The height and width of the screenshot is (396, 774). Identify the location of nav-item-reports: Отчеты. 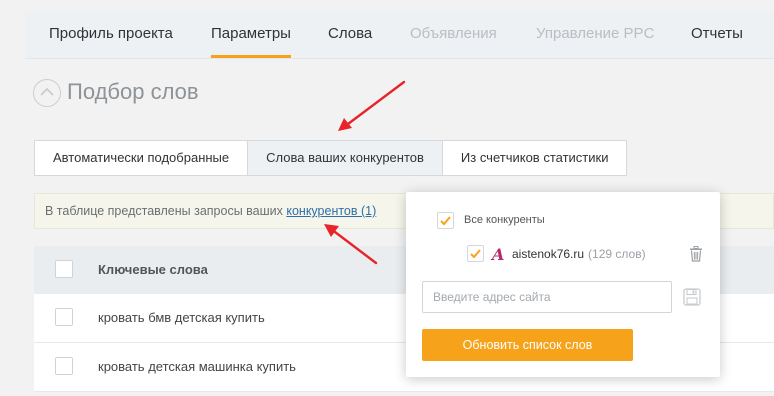
(717, 34).